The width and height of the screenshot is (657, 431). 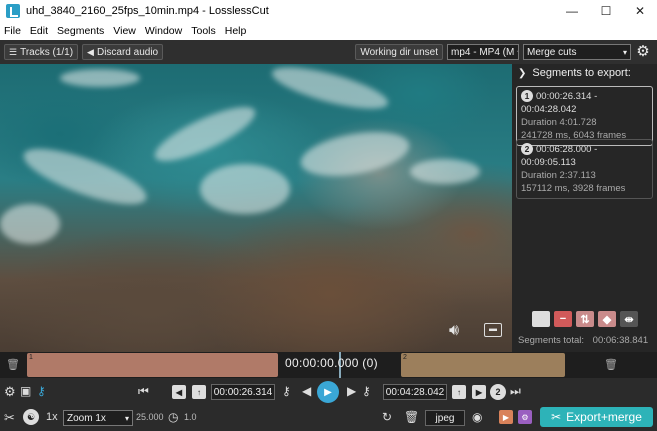 I want to click on menu-view: View, so click(x=124, y=31).